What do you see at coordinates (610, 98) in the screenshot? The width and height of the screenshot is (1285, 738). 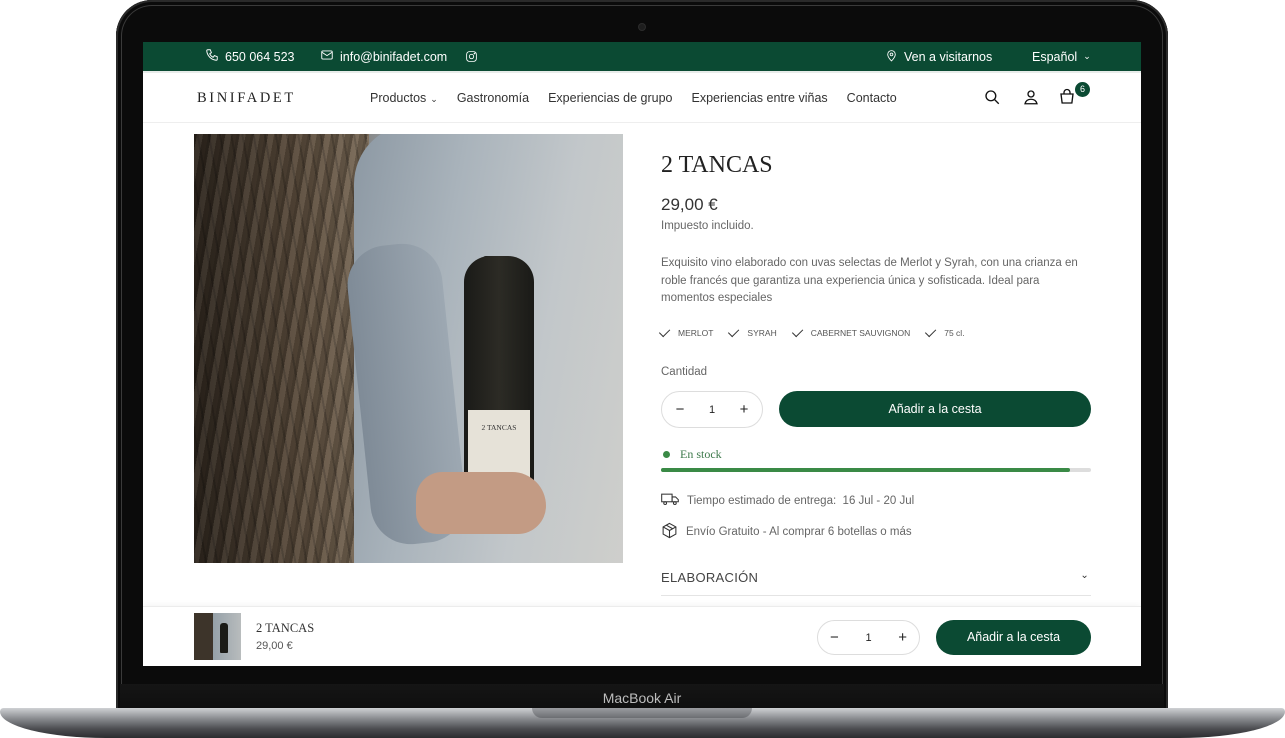 I see `nav-item-experiencias-grupo: Experiencias de grupo` at bounding box center [610, 98].